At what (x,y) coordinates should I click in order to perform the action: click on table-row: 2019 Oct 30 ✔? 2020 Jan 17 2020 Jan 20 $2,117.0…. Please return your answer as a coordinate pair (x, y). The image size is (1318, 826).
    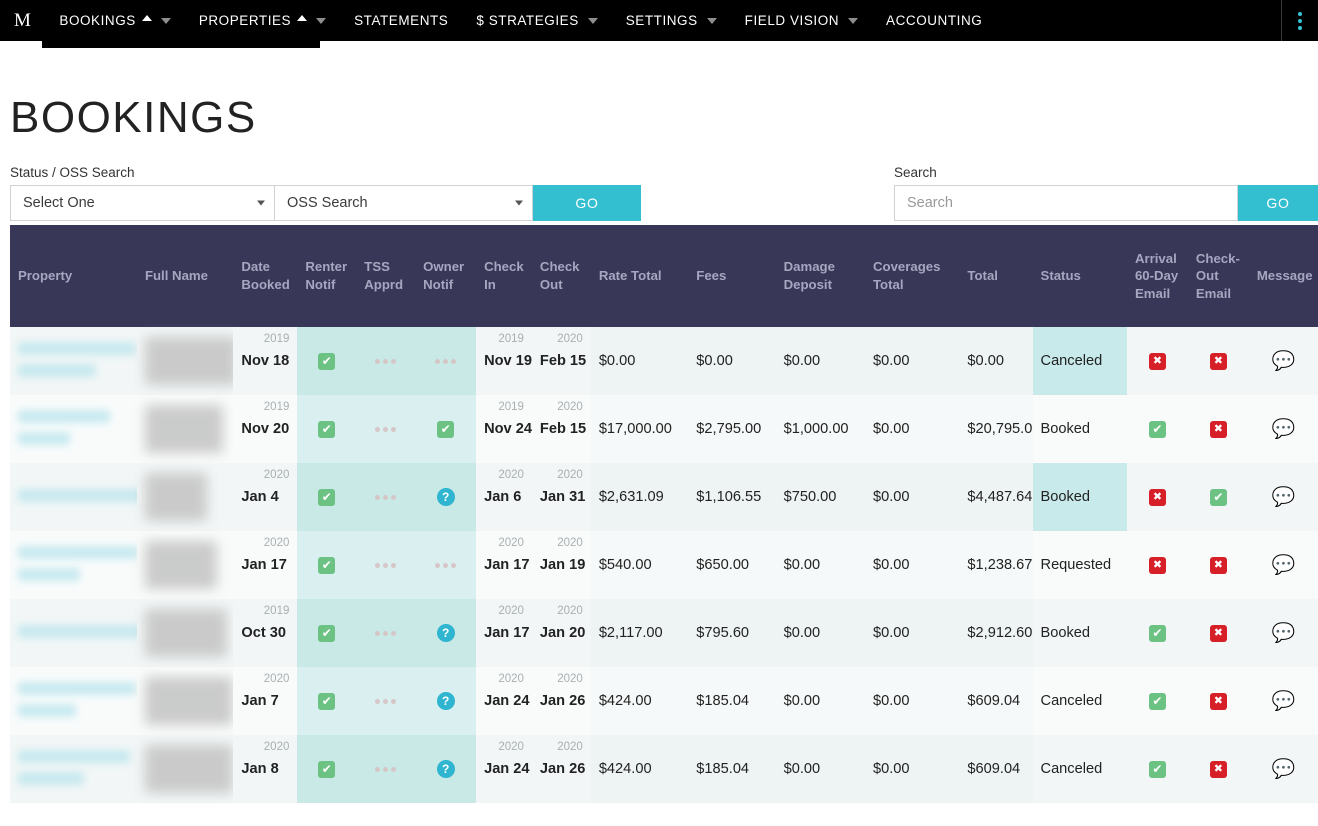
    Looking at the image, I should click on (664, 633).